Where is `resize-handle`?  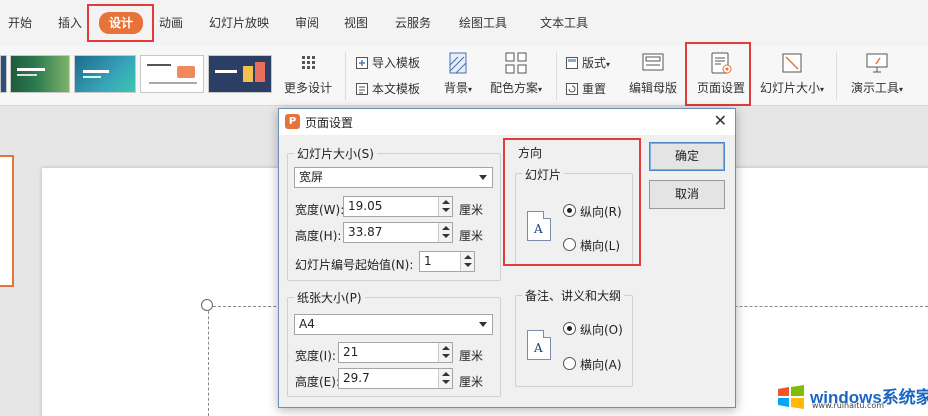 resize-handle is located at coordinates (207, 305).